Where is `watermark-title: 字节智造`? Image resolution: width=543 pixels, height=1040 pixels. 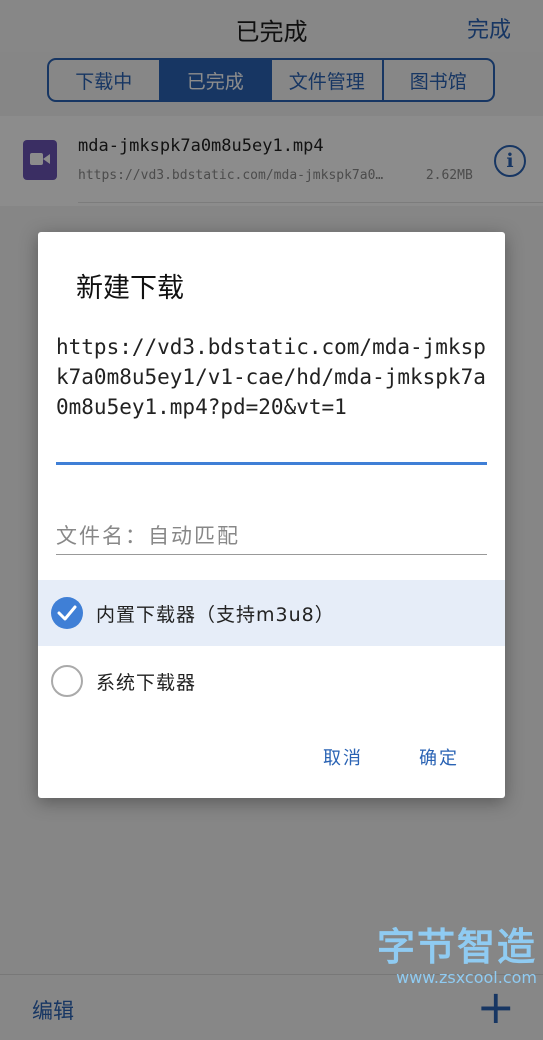
watermark-title: 字节智造 is located at coordinates (456, 947).